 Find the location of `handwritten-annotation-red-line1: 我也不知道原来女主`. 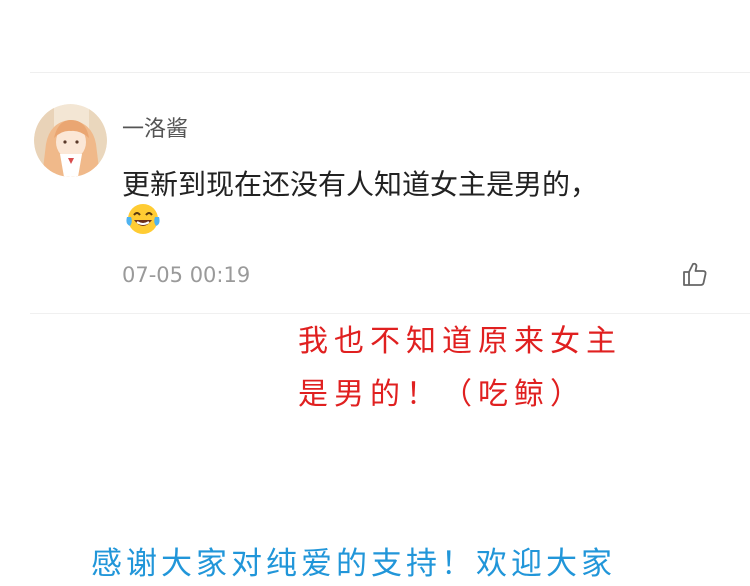

handwritten-annotation-red-line1: 我也不知道原来女主 is located at coordinates (460, 341).